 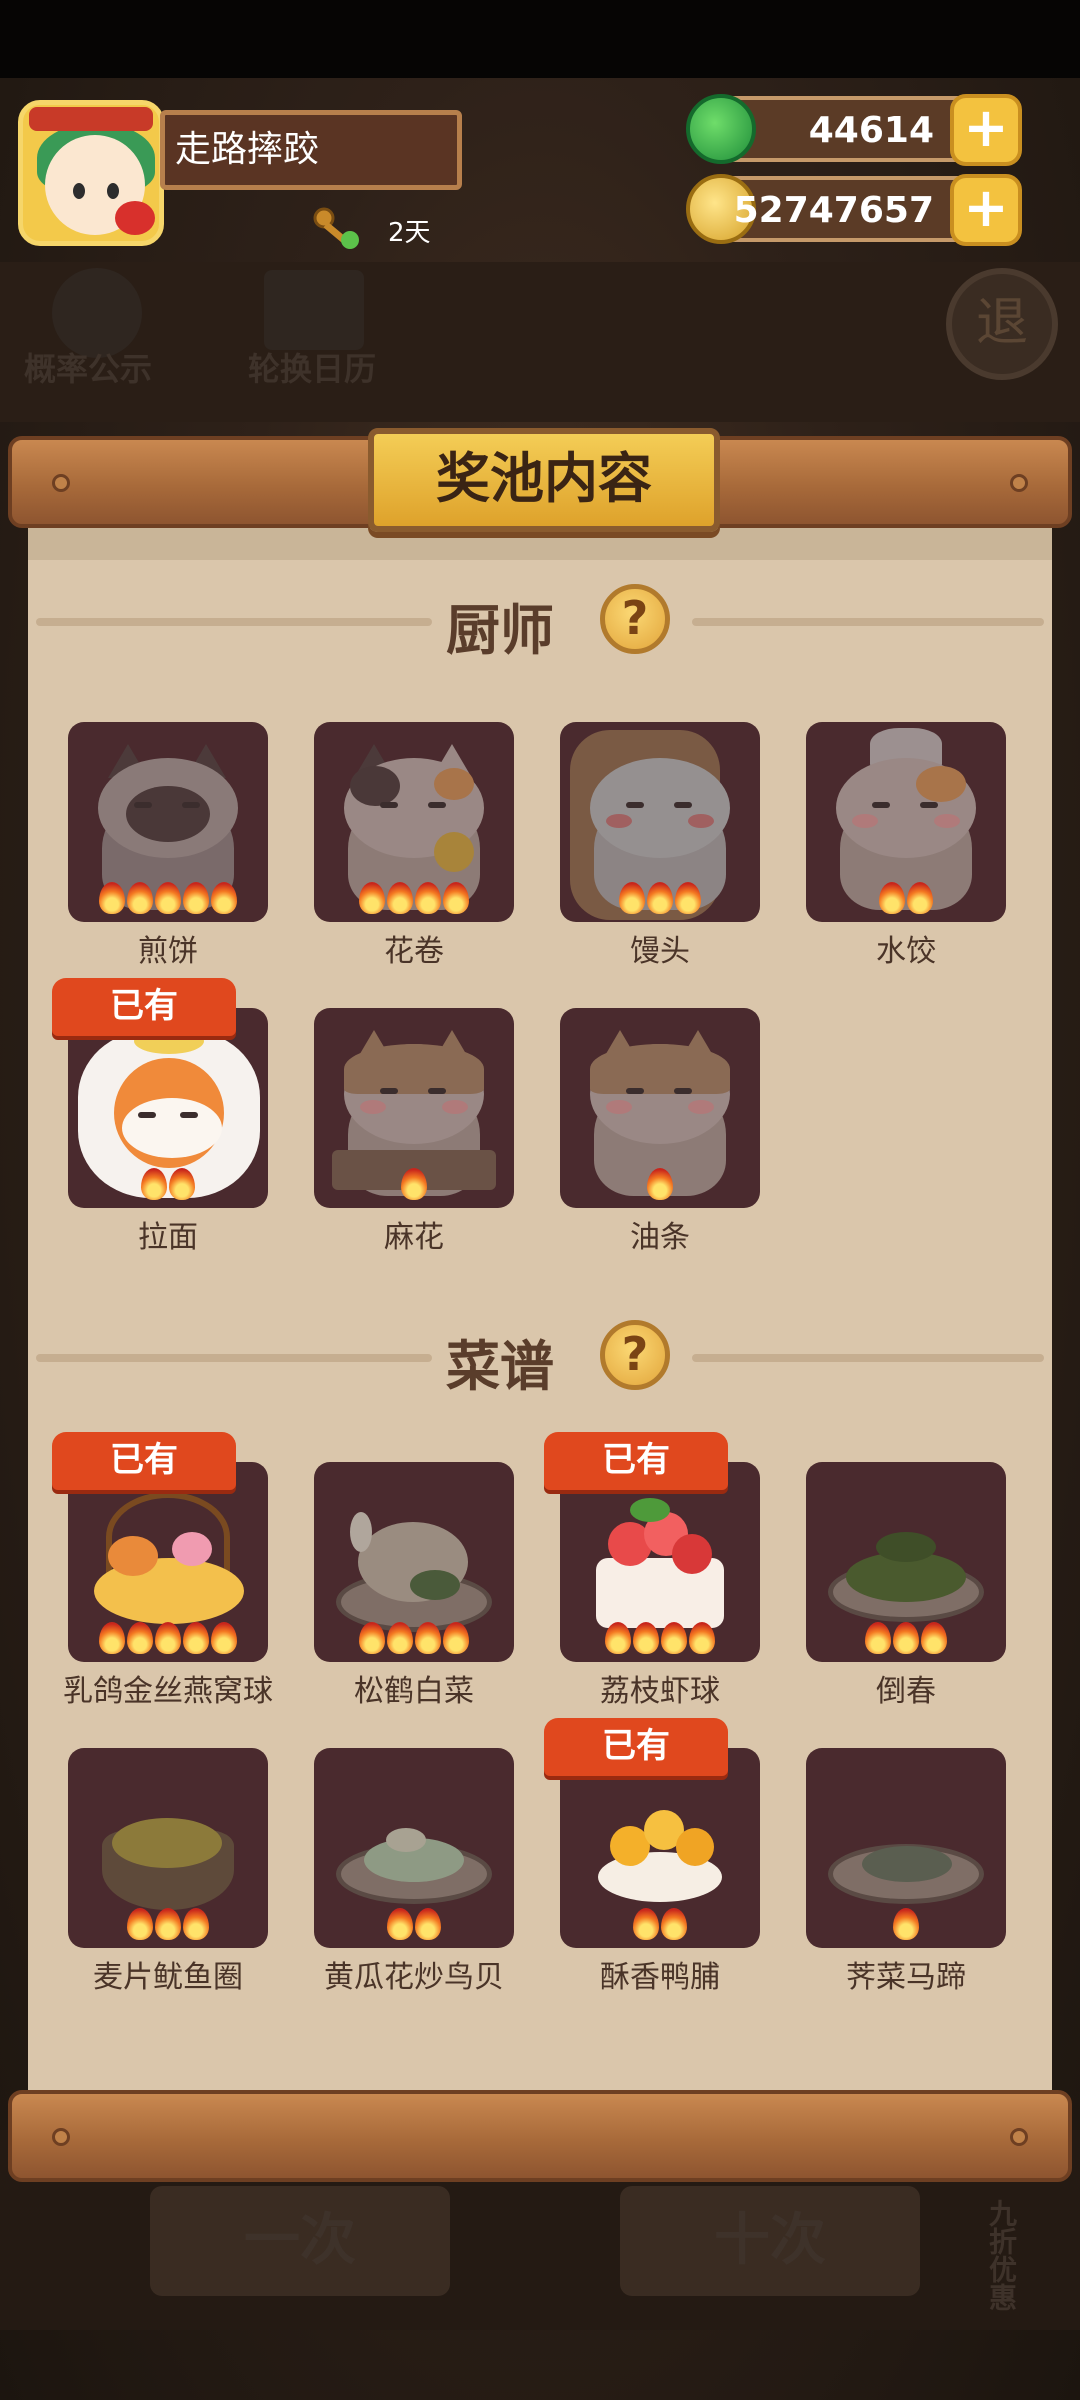 I want to click on bottom-scroll-rail, so click(x=540, y=2136).